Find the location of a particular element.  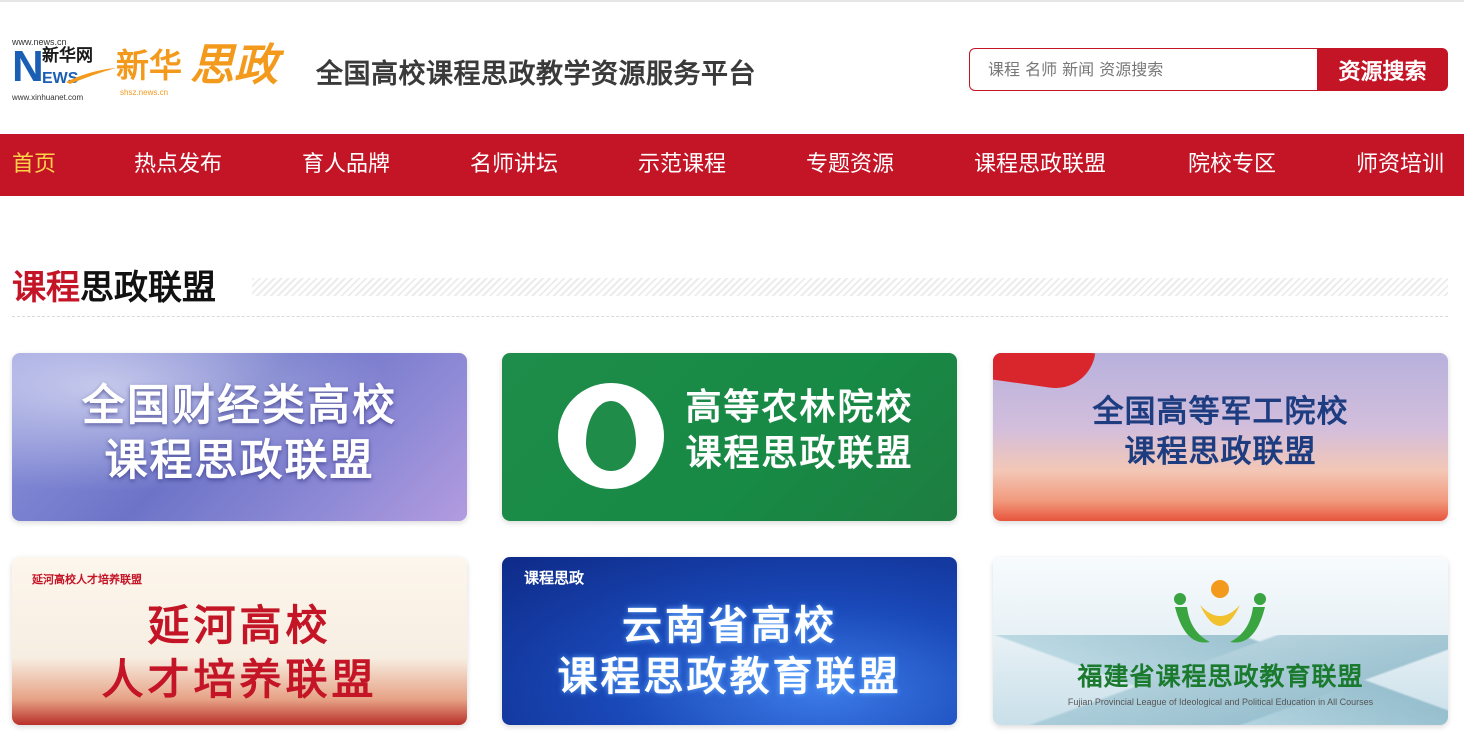

card-line2: 人才培养联盟 is located at coordinates (239, 679).